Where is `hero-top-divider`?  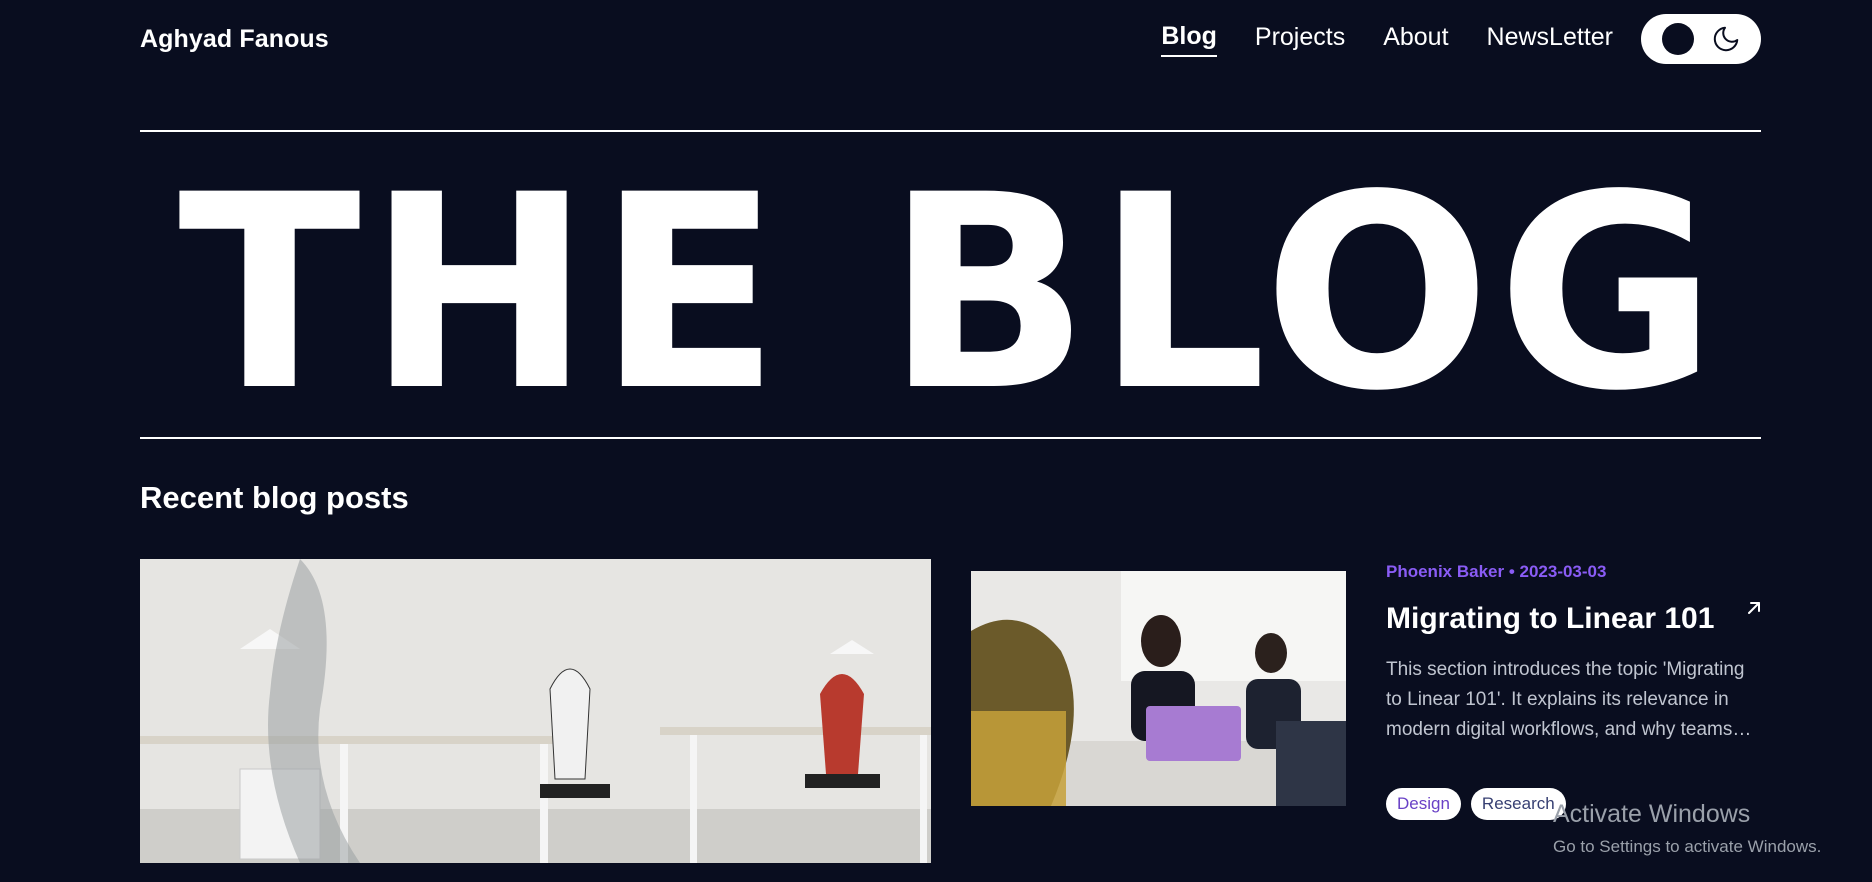 hero-top-divider is located at coordinates (950, 131).